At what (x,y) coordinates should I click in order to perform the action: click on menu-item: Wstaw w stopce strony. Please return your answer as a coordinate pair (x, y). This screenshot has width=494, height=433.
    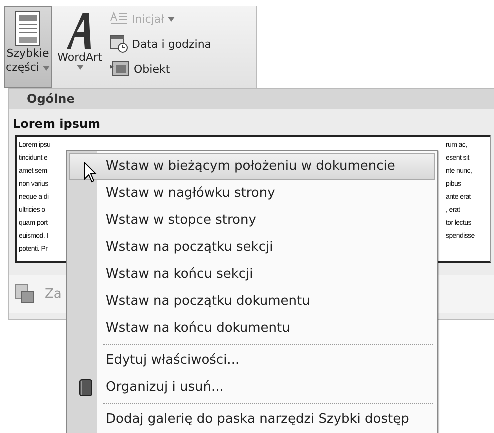
    Looking at the image, I should click on (252, 220).